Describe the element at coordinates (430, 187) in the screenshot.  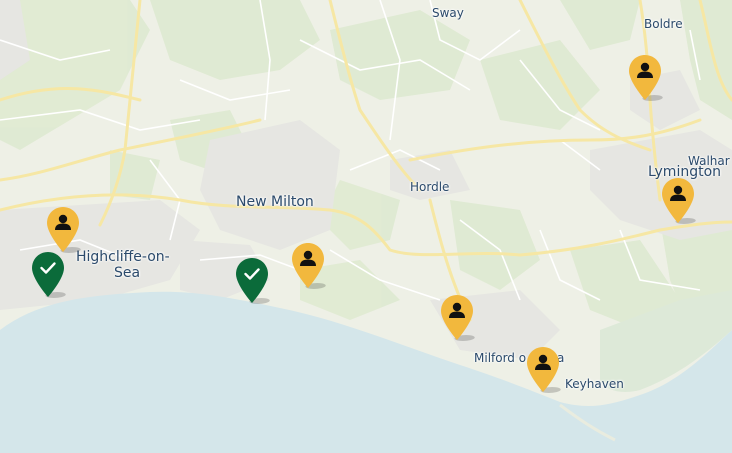
I see `place-label-hordle: Hordle` at that location.